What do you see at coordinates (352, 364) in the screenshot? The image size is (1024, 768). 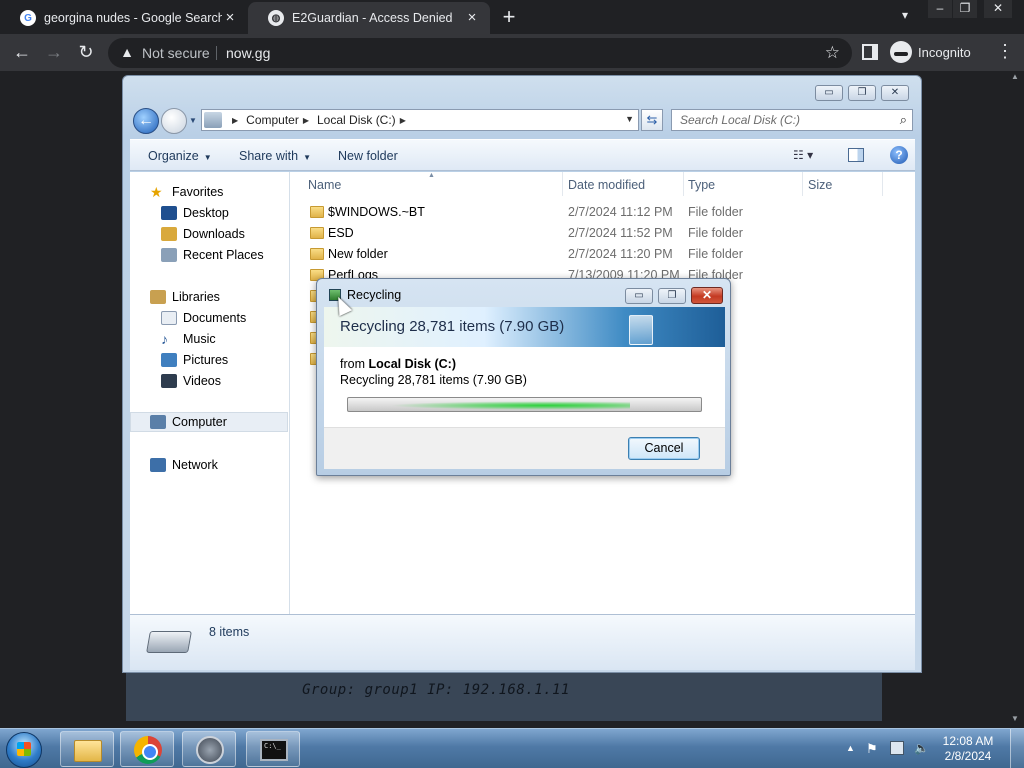 I see `from-label: from` at bounding box center [352, 364].